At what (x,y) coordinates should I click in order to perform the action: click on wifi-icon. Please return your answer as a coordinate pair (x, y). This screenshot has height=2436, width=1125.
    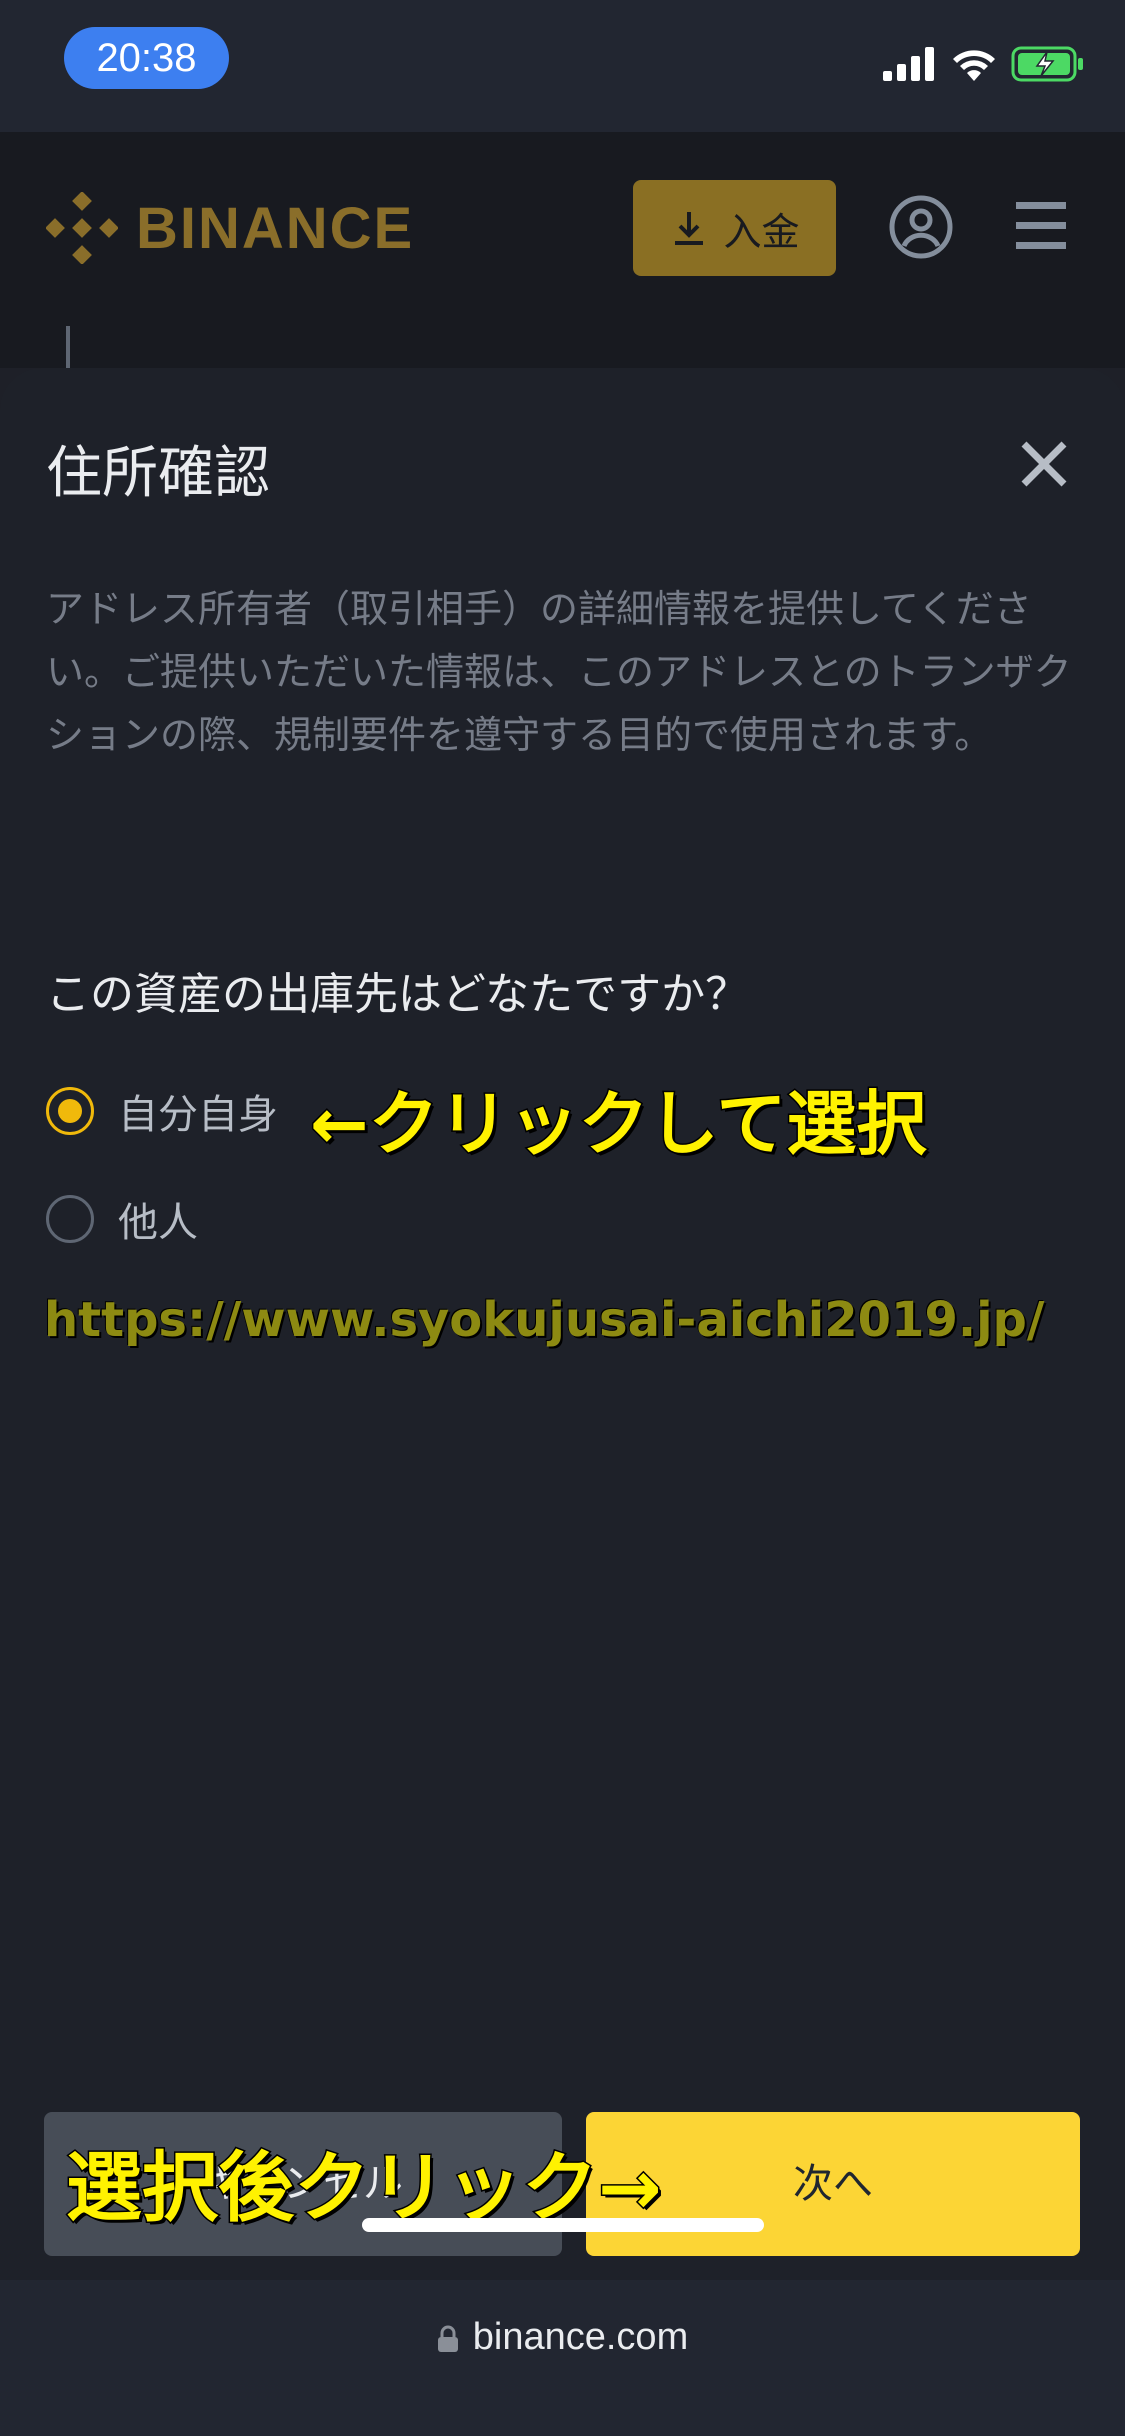
    Looking at the image, I should click on (974, 65).